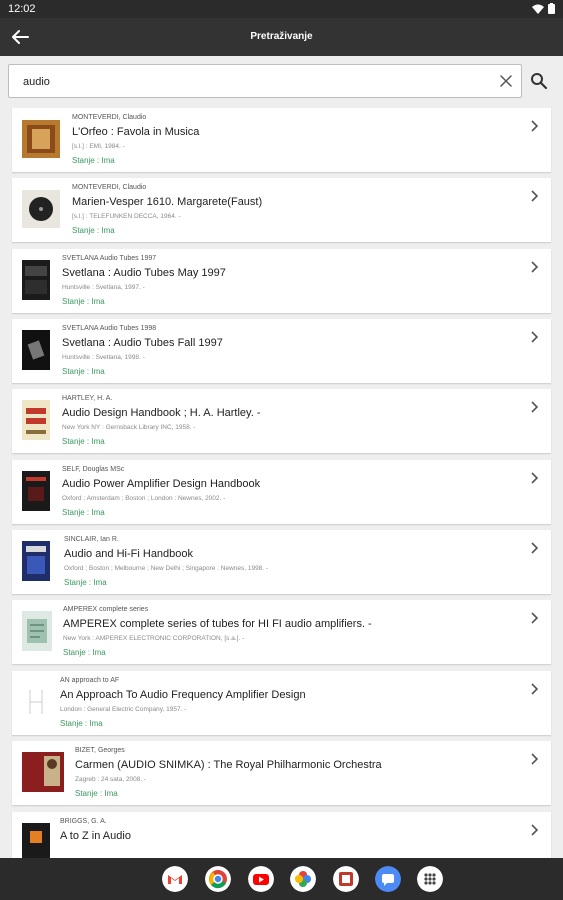  I want to click on search-input, so click(253, 82).